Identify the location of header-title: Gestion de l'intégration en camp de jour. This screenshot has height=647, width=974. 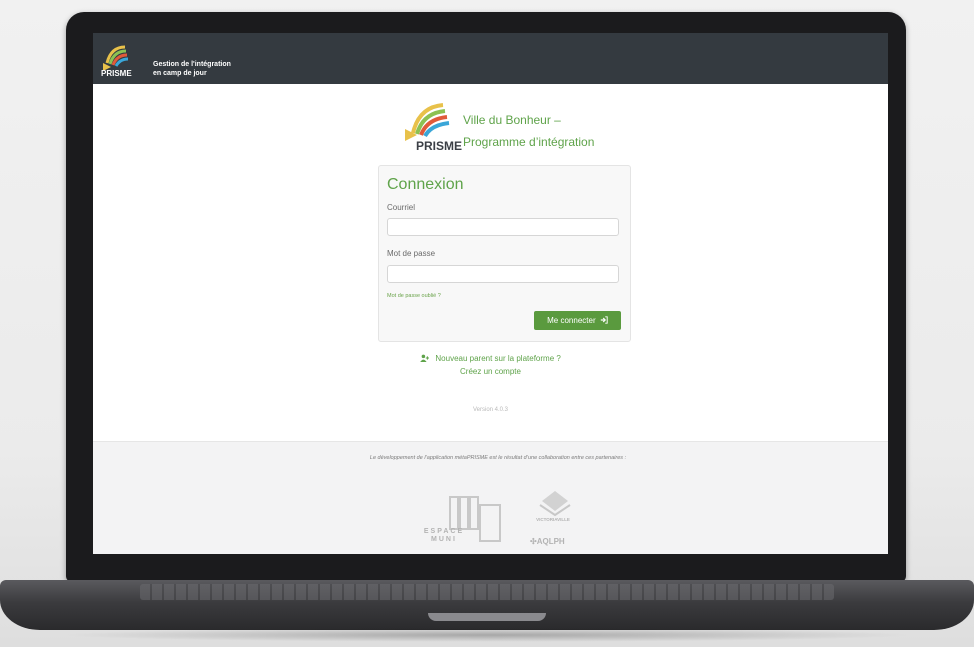
(192, 69).